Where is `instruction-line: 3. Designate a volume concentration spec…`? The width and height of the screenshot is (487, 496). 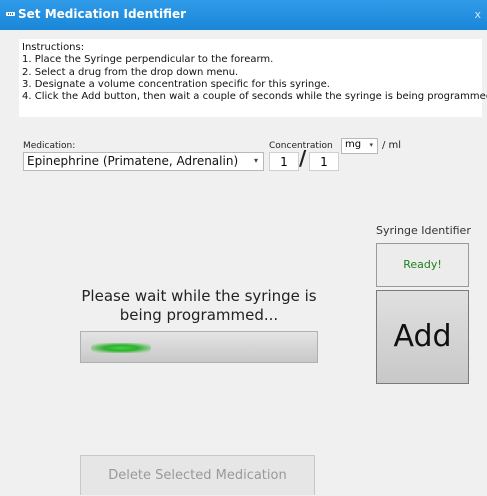
instruction-line: 3. Designate a volume concentration spec… is located at coordinates (176, 84).